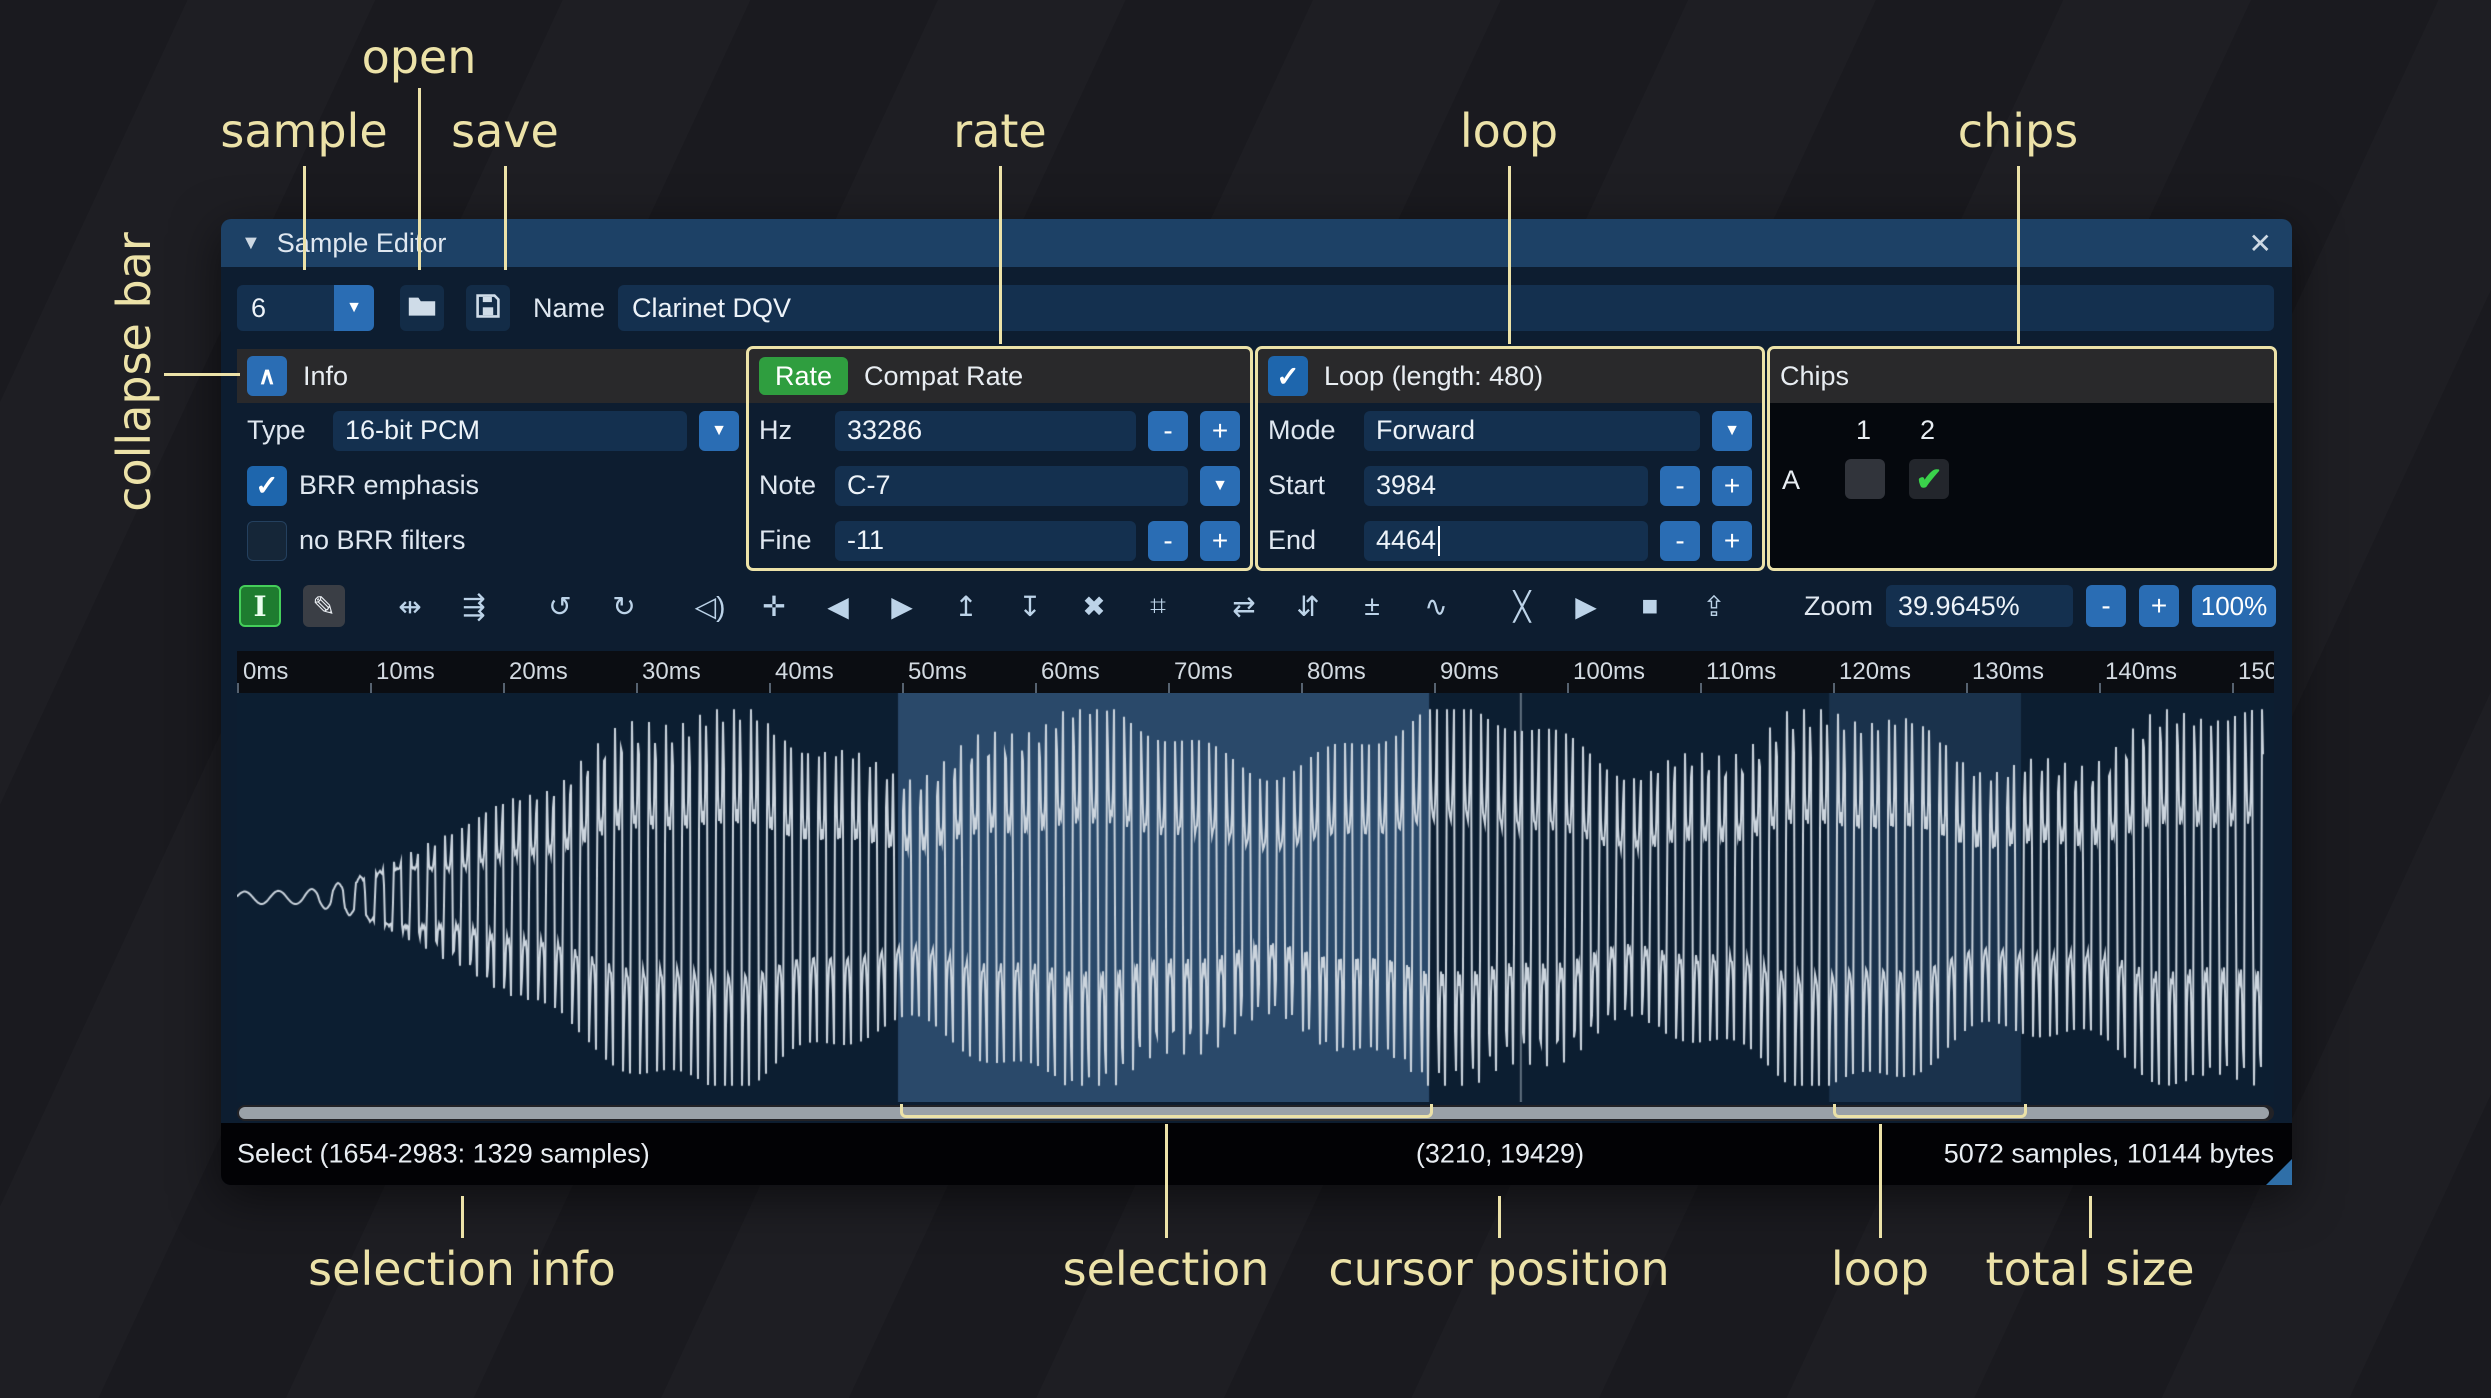 Image resolution: width=2491 pixels, height=1398 pixels. What do you see at coordinates (1650, 606) in the screenshot?
I see `stop-preview-button: ■` at bounding box center [1650, 606].